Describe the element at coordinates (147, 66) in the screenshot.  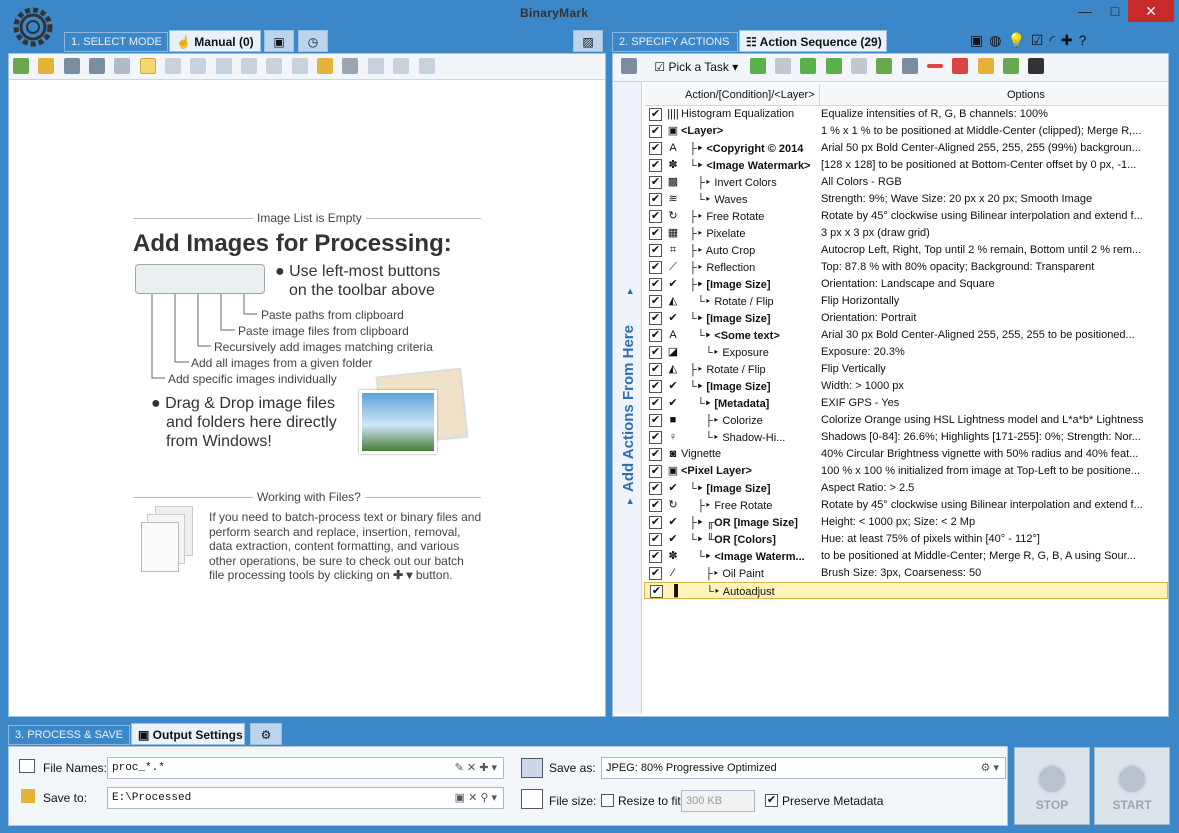
I see `view-grid-icon` at that location.